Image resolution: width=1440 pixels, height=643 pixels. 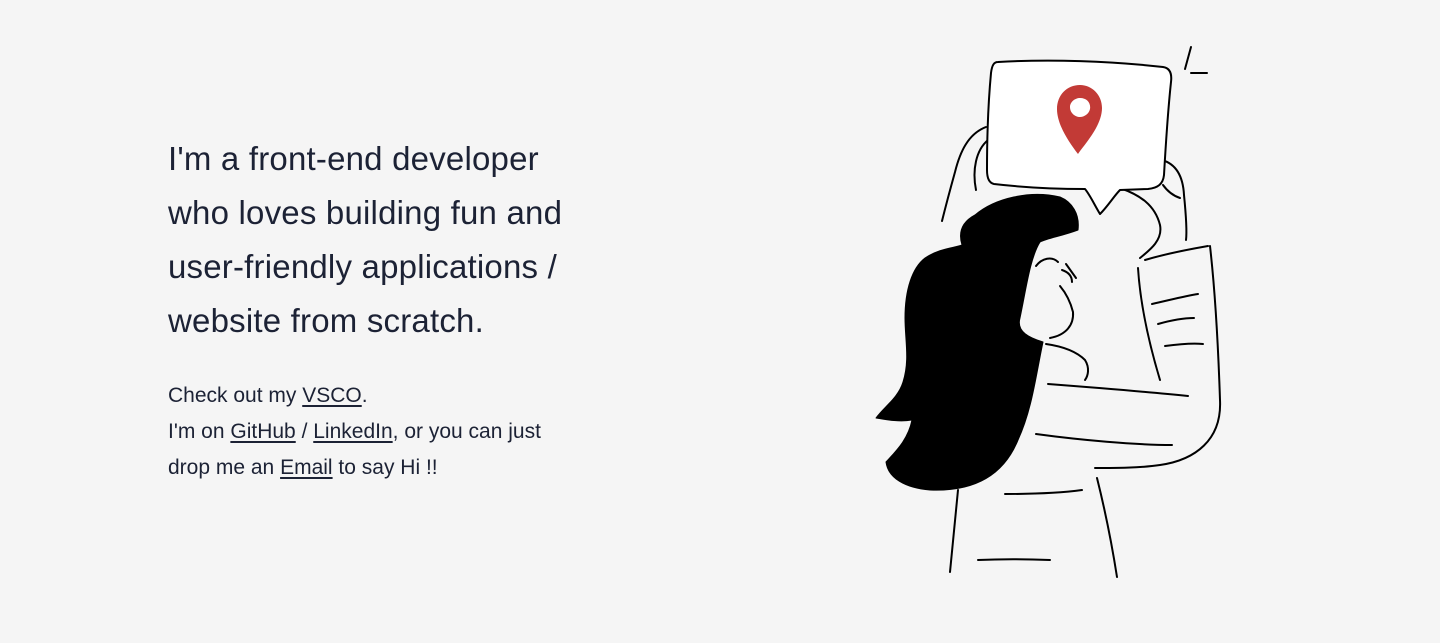 What do you see at coordinates (1196, 60) in the screenshot?
I see `spark-lines` at bounding box center [1196, 60].